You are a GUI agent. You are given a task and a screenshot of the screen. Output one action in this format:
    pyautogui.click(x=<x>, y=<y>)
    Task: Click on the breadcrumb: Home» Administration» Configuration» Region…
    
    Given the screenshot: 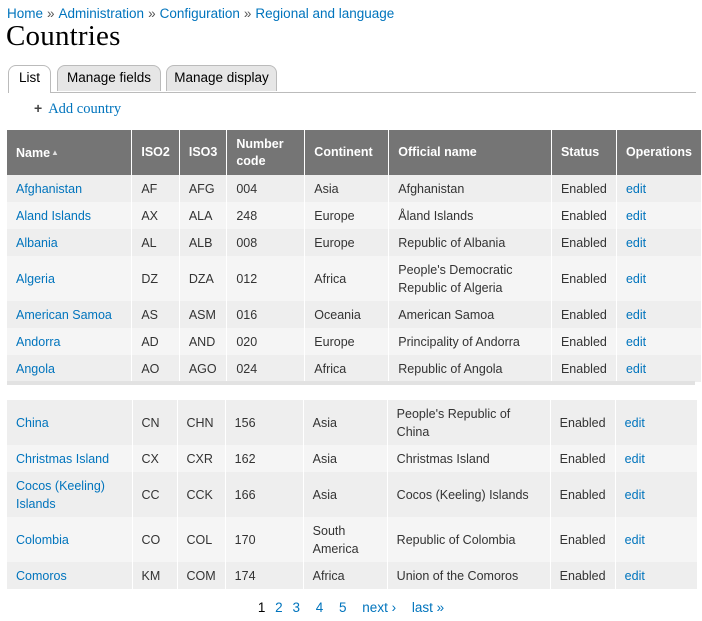 What is the action you would take?
    pyautogui.click(x=200, y=13)
    